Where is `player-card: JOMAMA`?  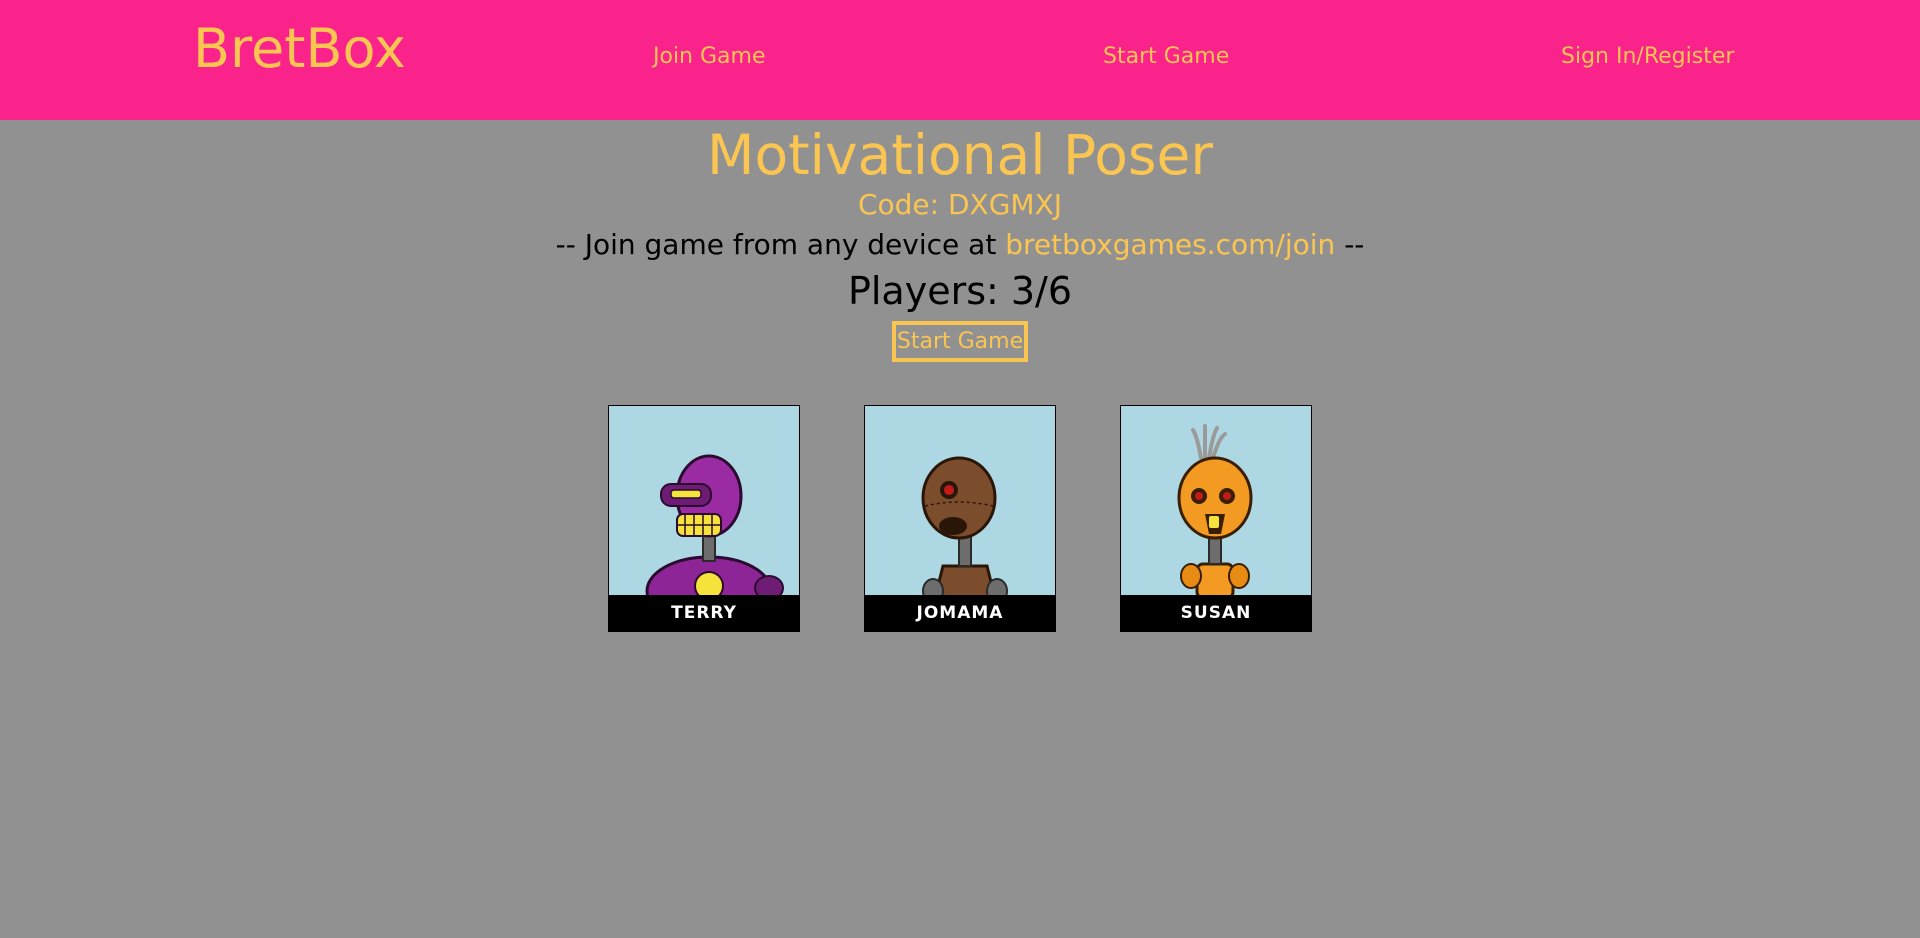 player-card: JOMAMA is located at coordinates (960, 518).